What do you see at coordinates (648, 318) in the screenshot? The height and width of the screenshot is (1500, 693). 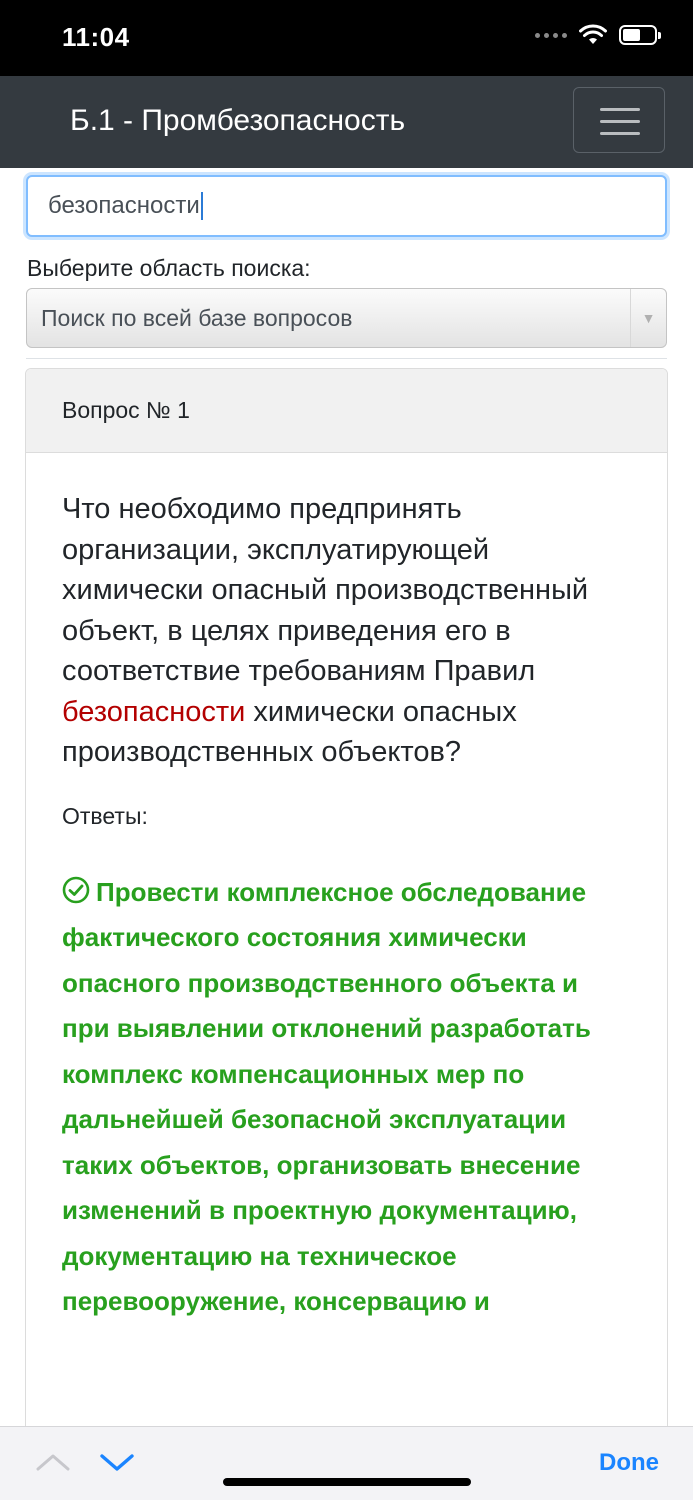 I see `dropdown-arrow-icon: ▼` at bounding box center [648, 318].